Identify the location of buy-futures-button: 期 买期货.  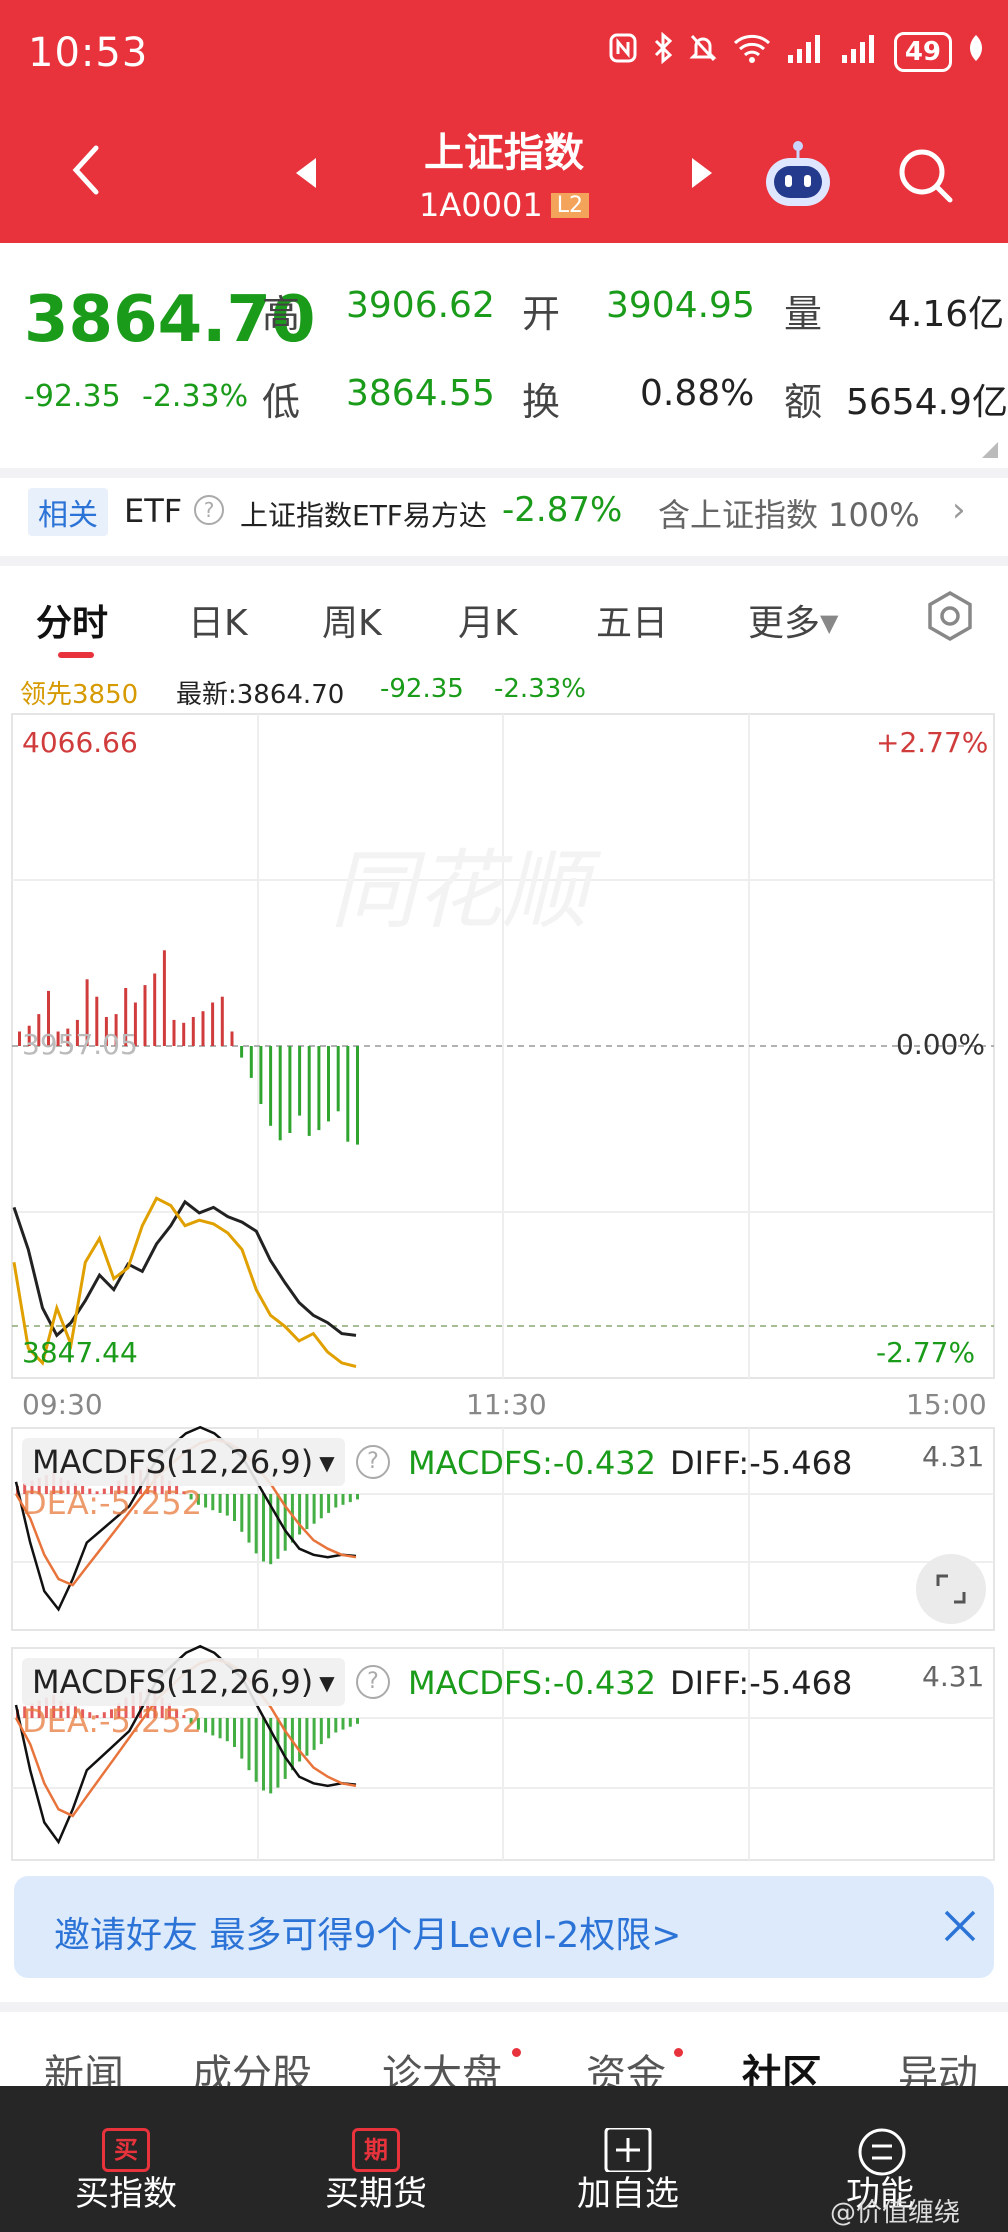
(376, 2159).